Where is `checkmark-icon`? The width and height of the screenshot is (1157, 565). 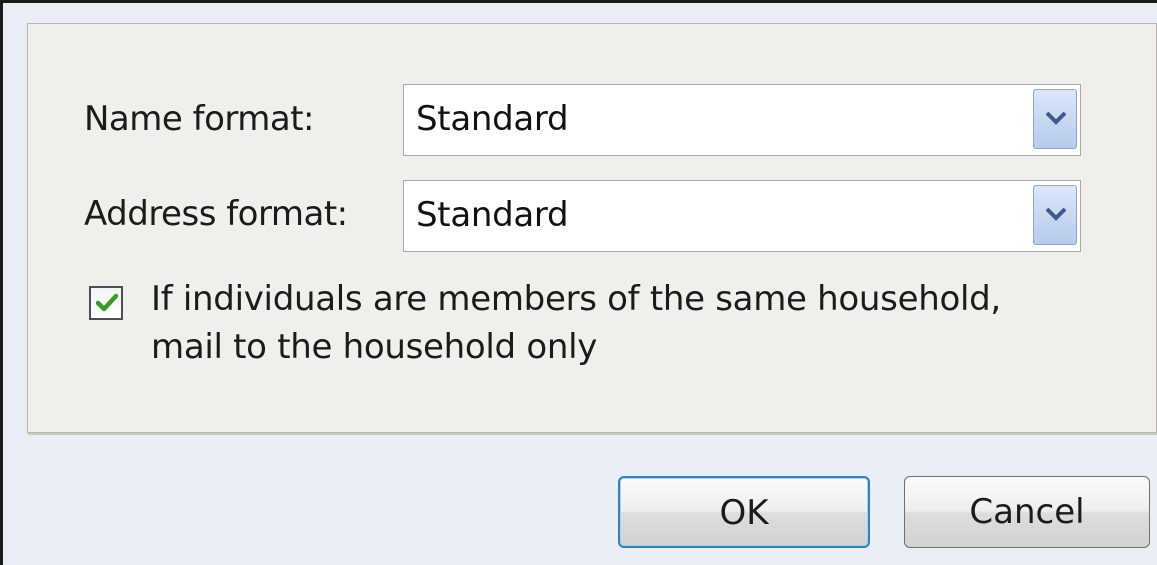
checkmark-icon is located at coordinates (107, 302).